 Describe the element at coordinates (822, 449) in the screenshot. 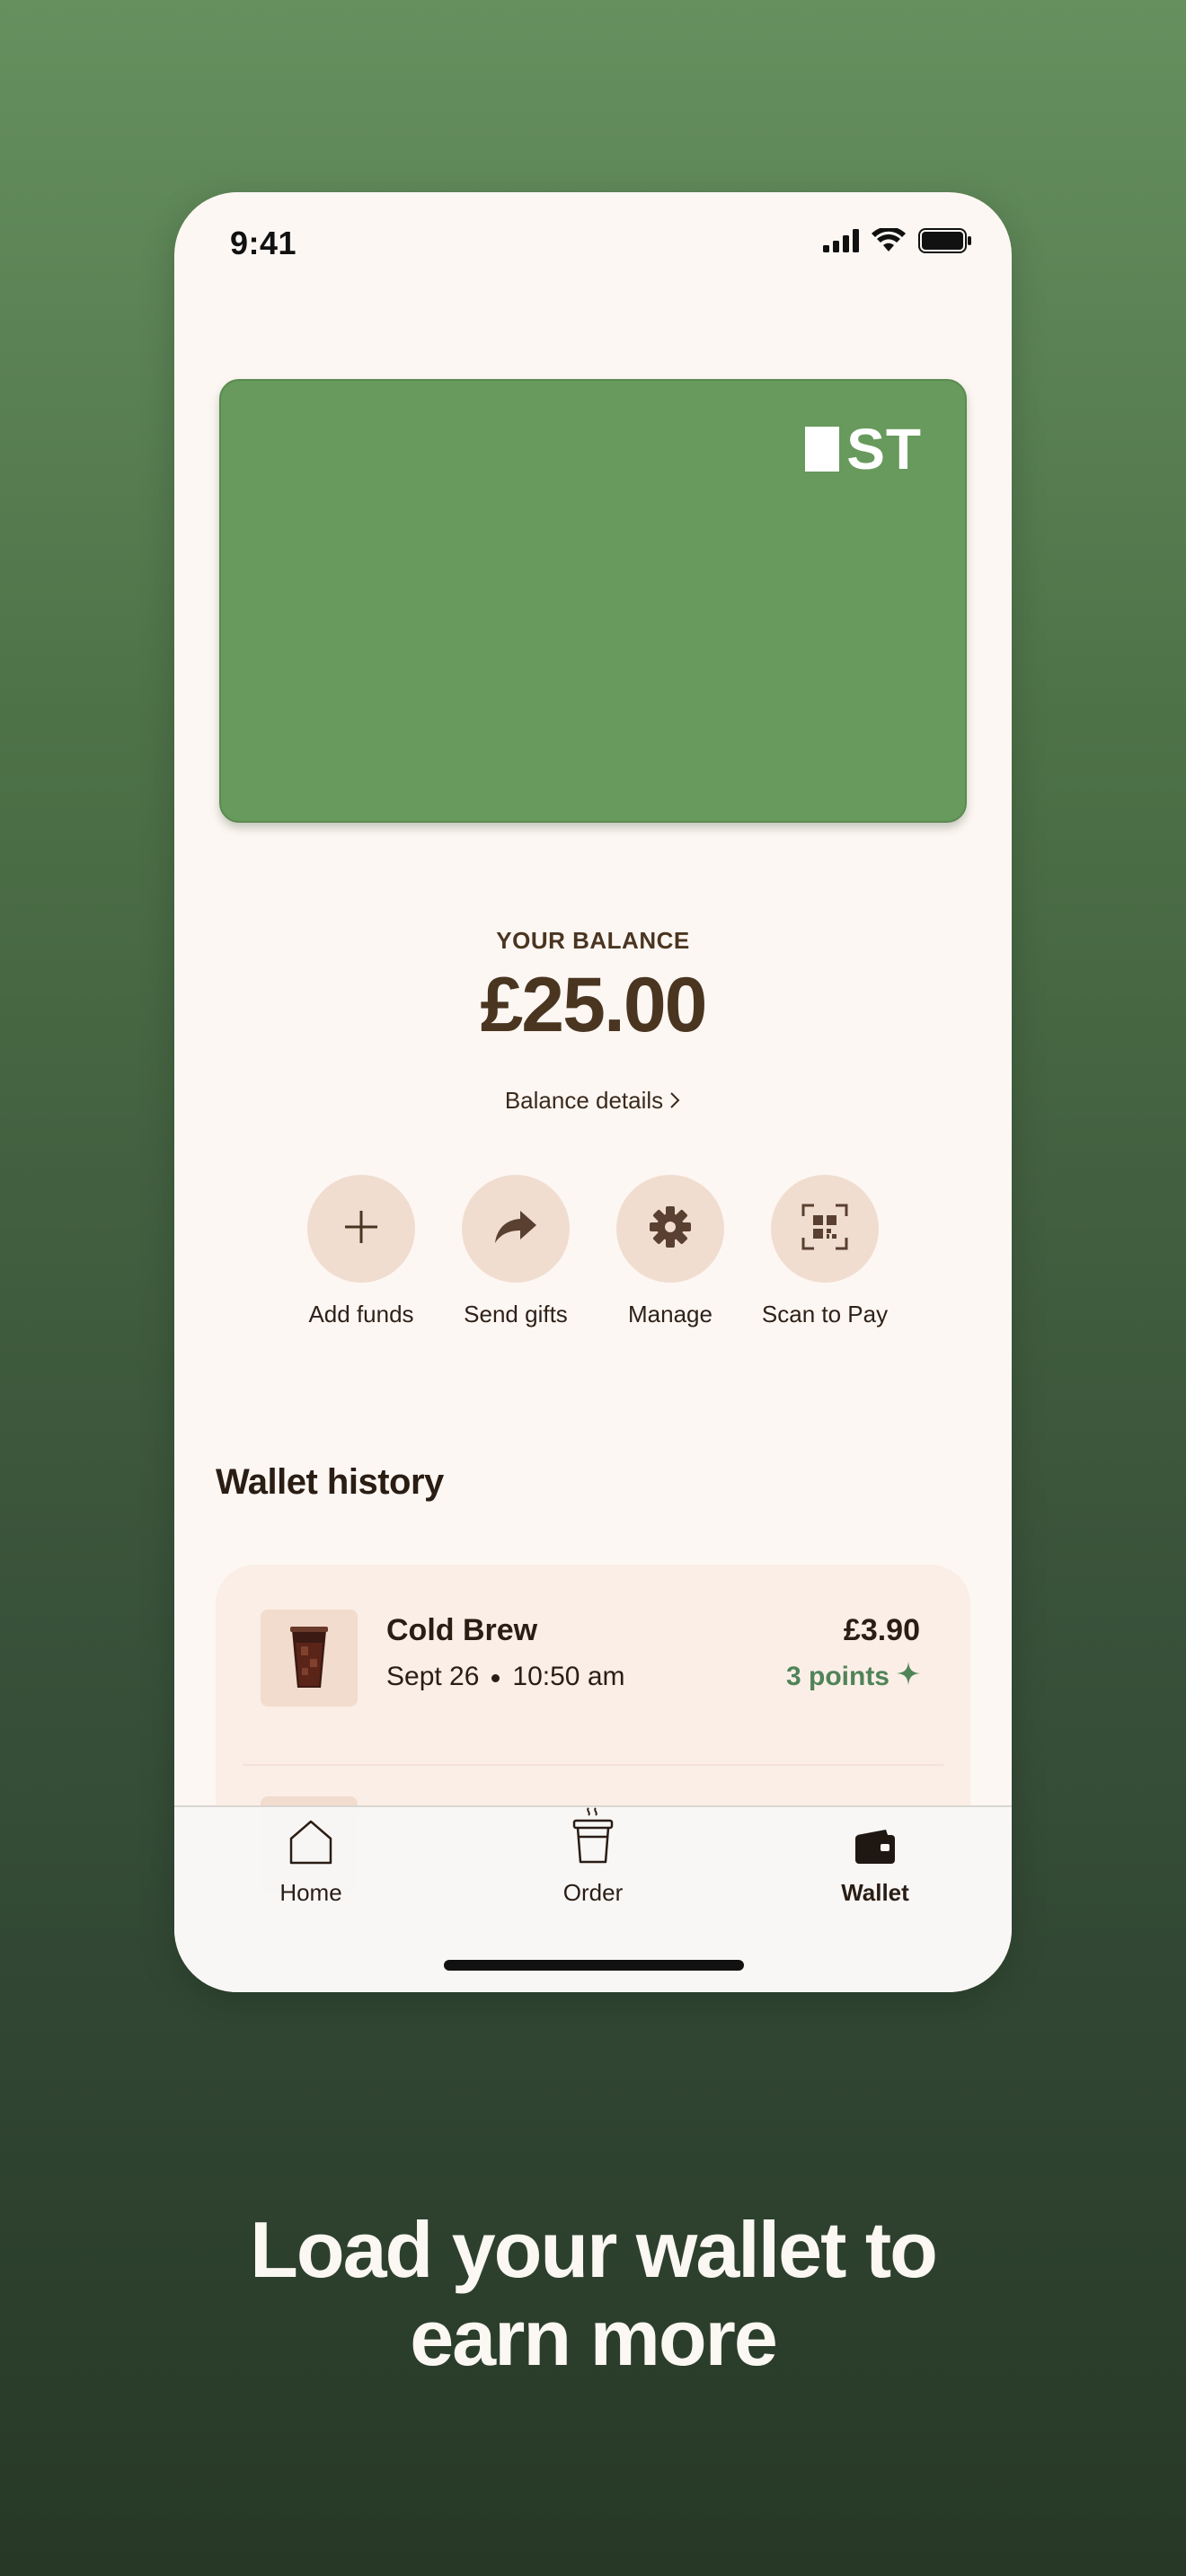

I see `logo-block-icon` at that location.